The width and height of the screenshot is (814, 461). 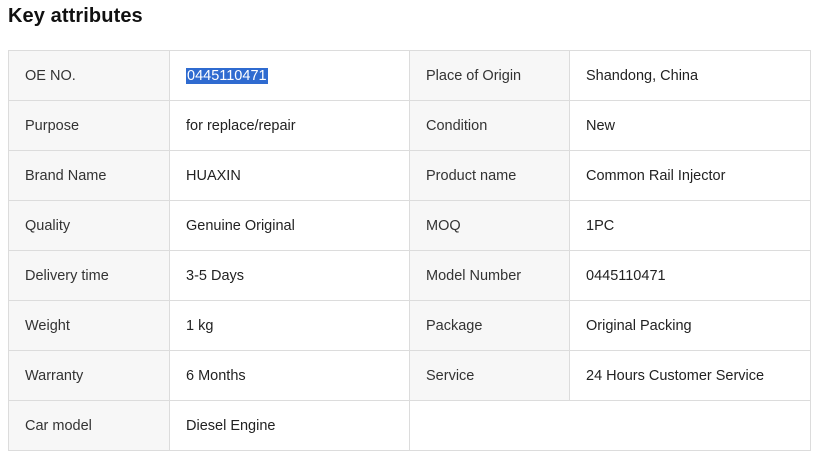 I want to click on attribute-key: Purpose, so click(x=89, y=125).